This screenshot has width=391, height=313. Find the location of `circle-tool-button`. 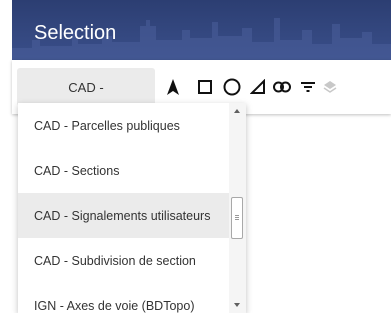

circle-tool-button is located at coordinates (232, 87).